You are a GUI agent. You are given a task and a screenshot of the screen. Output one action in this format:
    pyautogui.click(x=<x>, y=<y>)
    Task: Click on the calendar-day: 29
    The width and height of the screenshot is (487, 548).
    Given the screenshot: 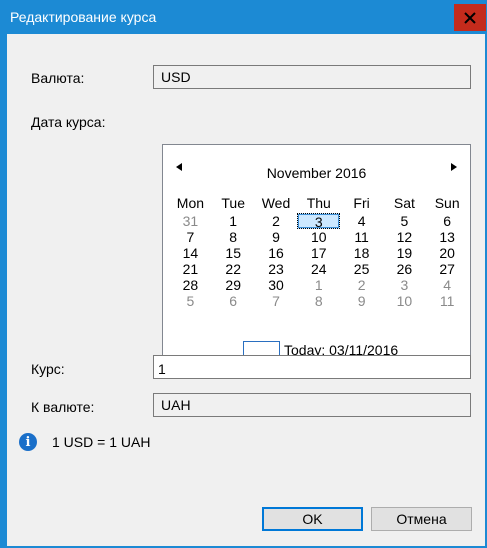 What is the action you would take?
    pyautogui.click(x=233, y=285)
    